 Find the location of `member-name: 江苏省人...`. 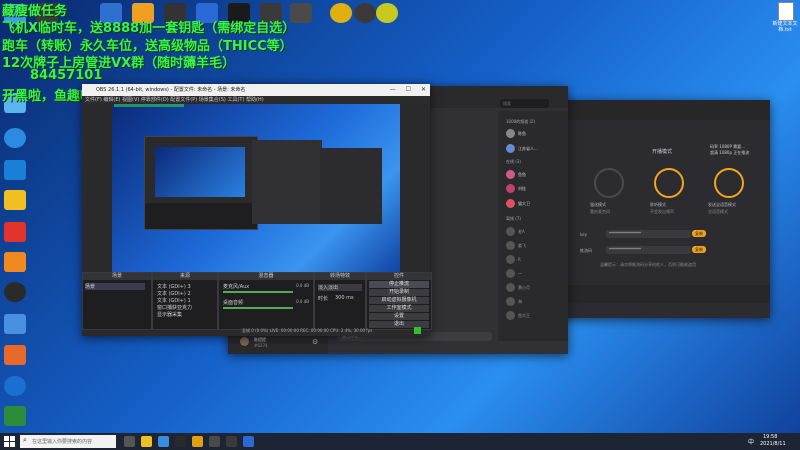

member-name: 江苏省人... is located at coordinates (528, 149).